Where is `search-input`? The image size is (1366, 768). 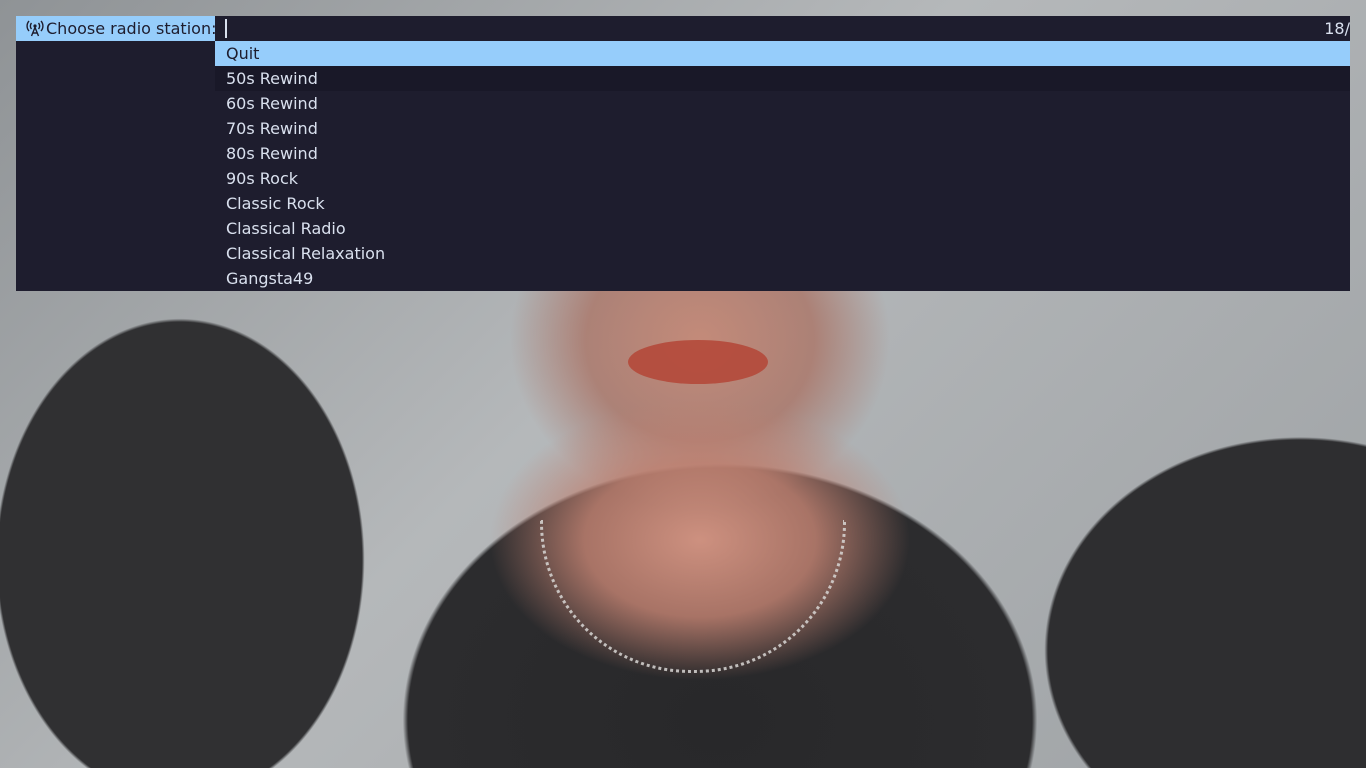 search-input is located at coordinates (765, 28).